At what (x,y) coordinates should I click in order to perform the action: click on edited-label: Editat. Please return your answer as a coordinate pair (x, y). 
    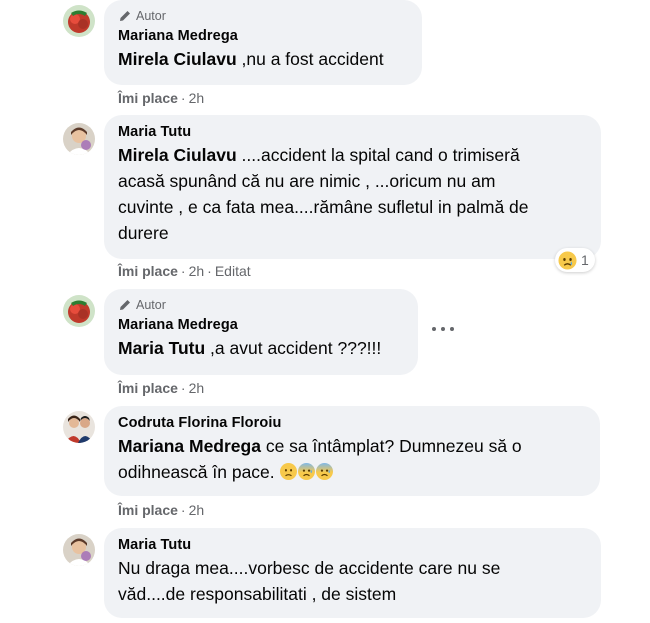
    Looking at the image, I should click on (233, 271).